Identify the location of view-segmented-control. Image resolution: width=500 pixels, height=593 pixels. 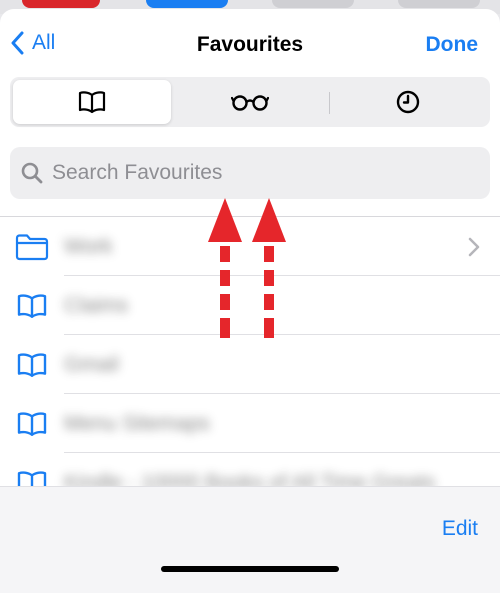
(250, 102).